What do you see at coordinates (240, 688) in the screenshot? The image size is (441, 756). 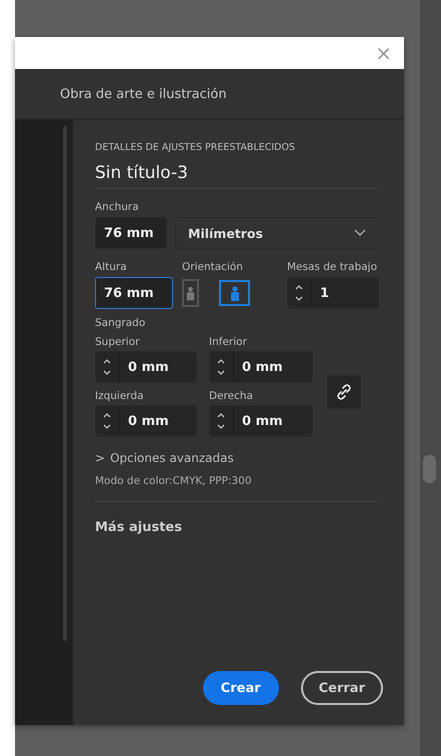 I see `create-button: Crear` at bounding box center [240, 688].